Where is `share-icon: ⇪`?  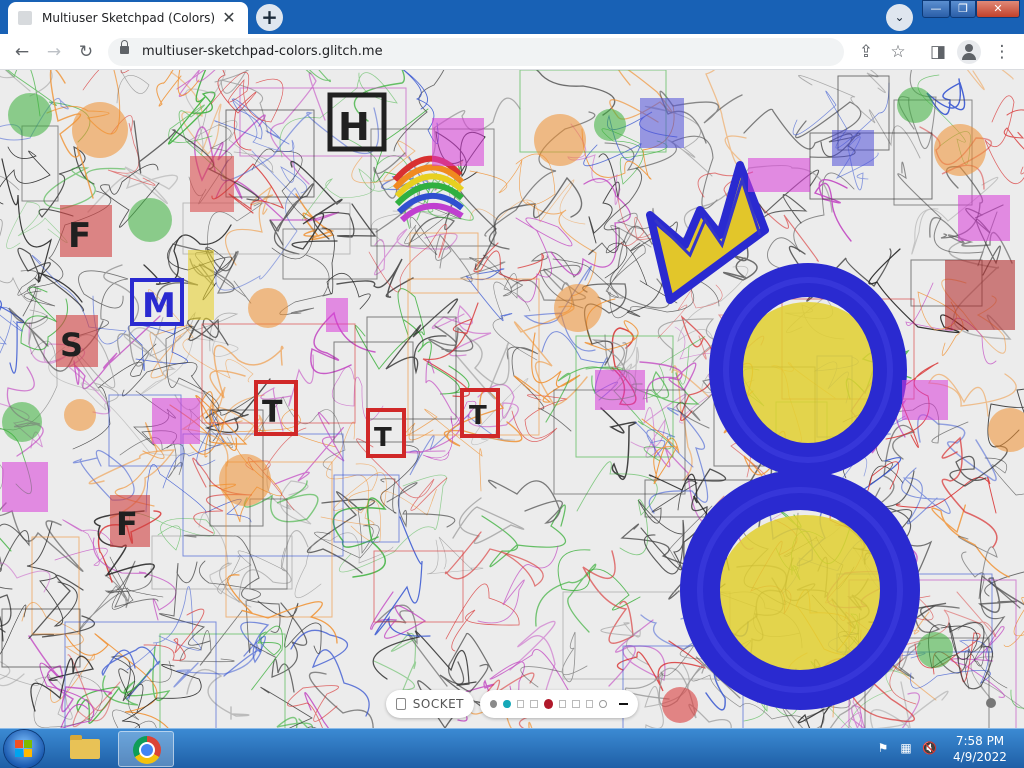 share-icon: ⇪ is located at coordinates (866, 52).